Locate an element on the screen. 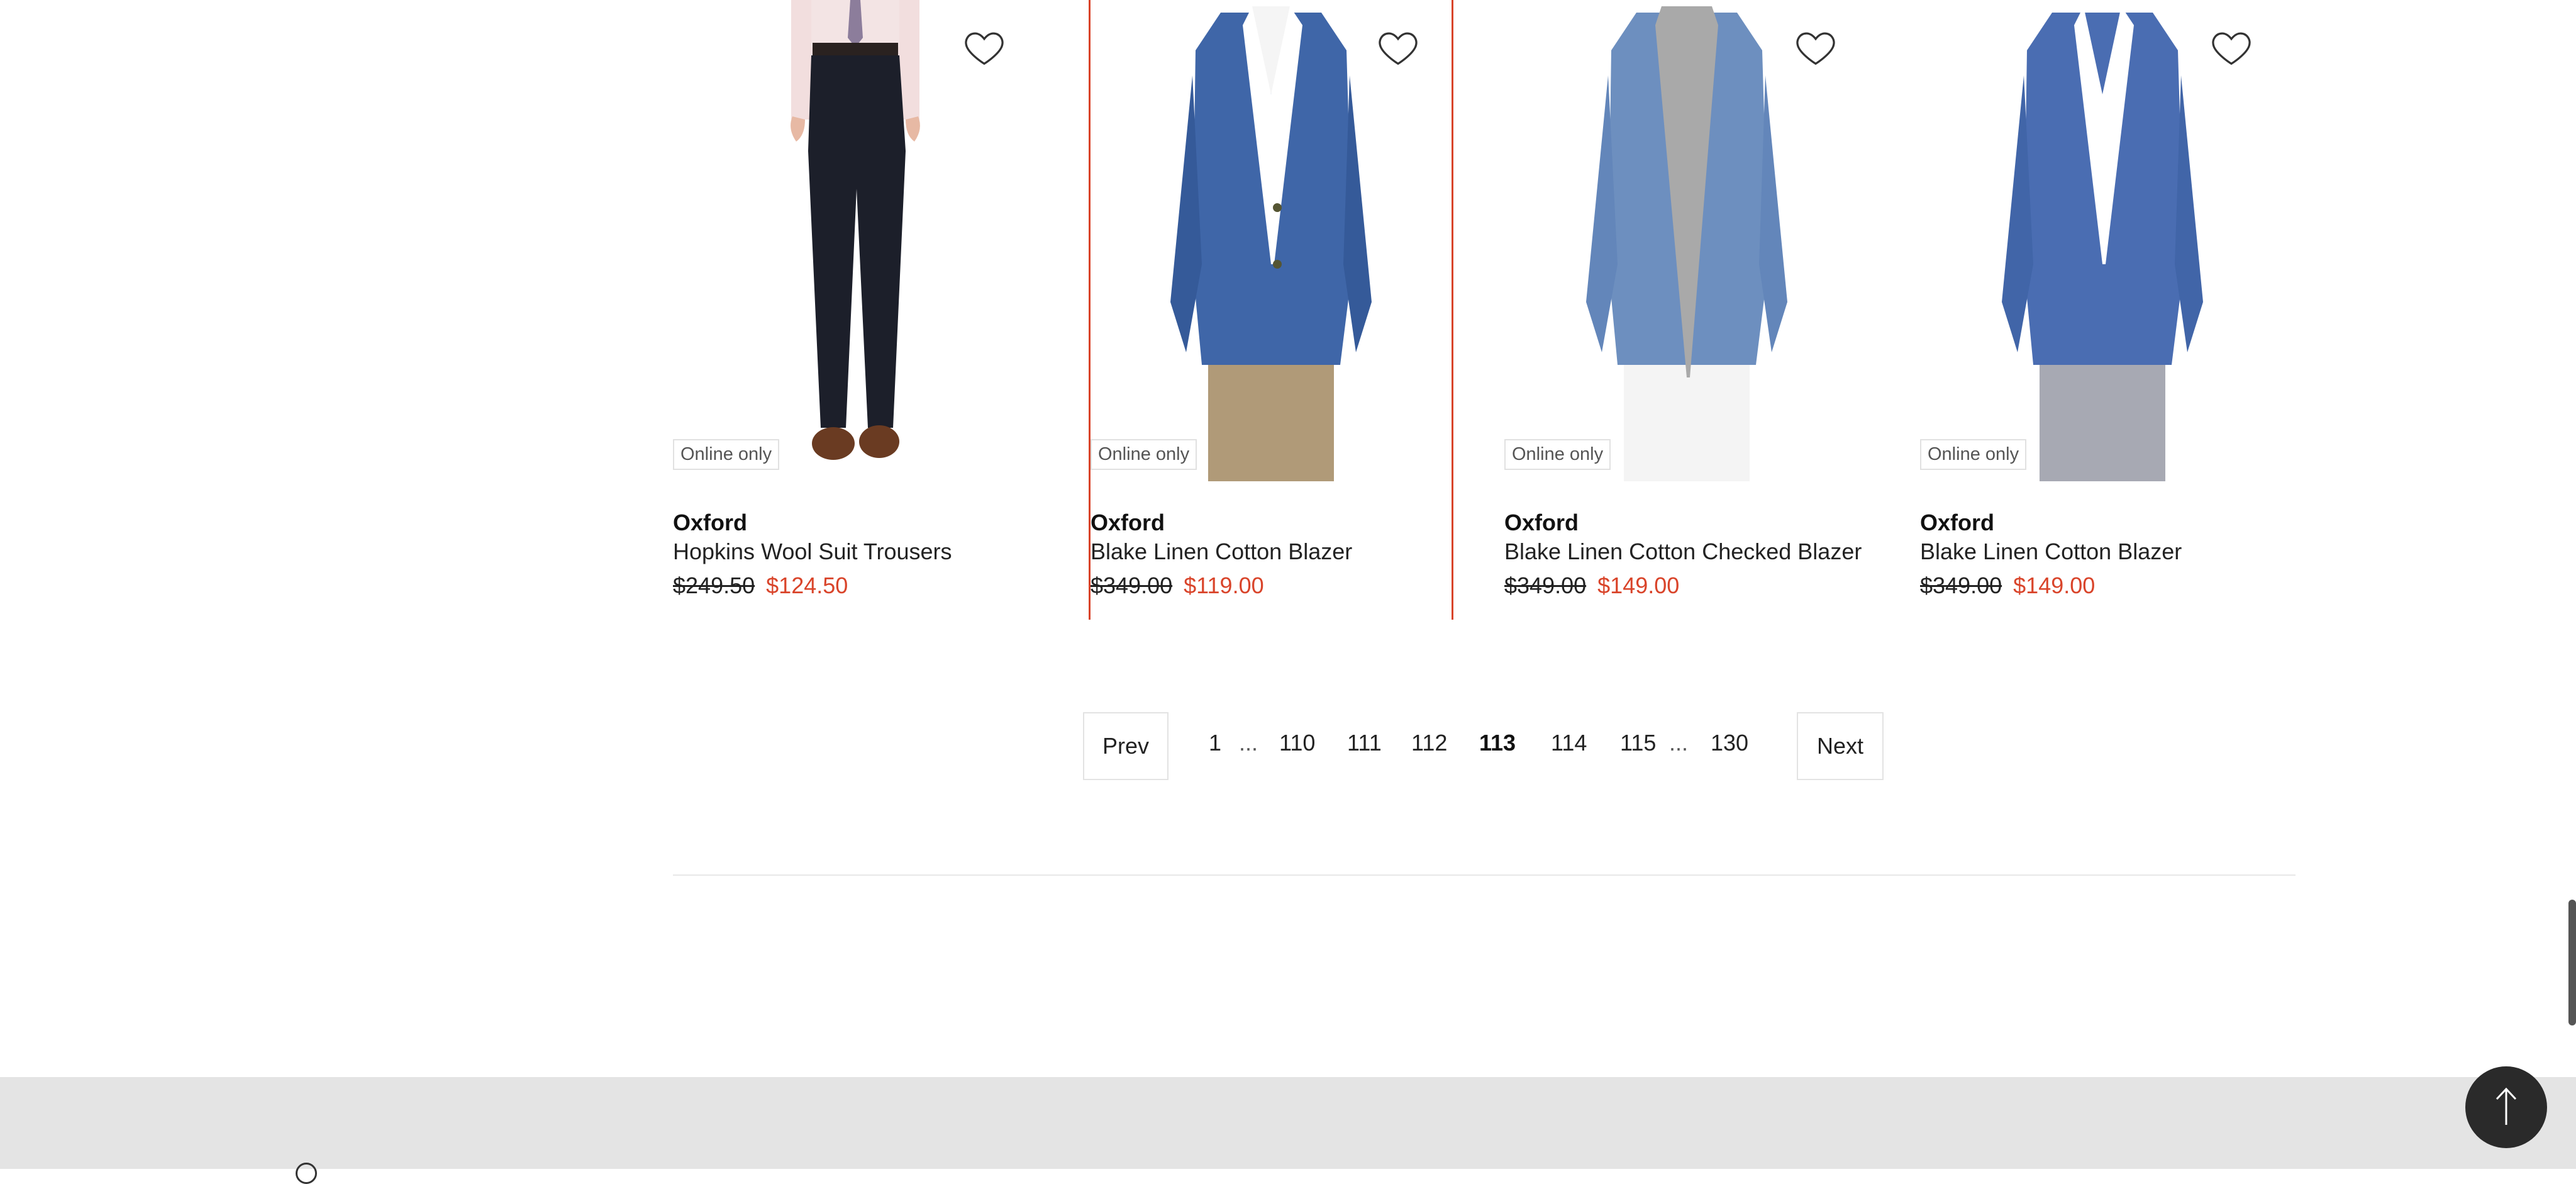  sale-price: $124.50 is located at coordinates (807, 585).